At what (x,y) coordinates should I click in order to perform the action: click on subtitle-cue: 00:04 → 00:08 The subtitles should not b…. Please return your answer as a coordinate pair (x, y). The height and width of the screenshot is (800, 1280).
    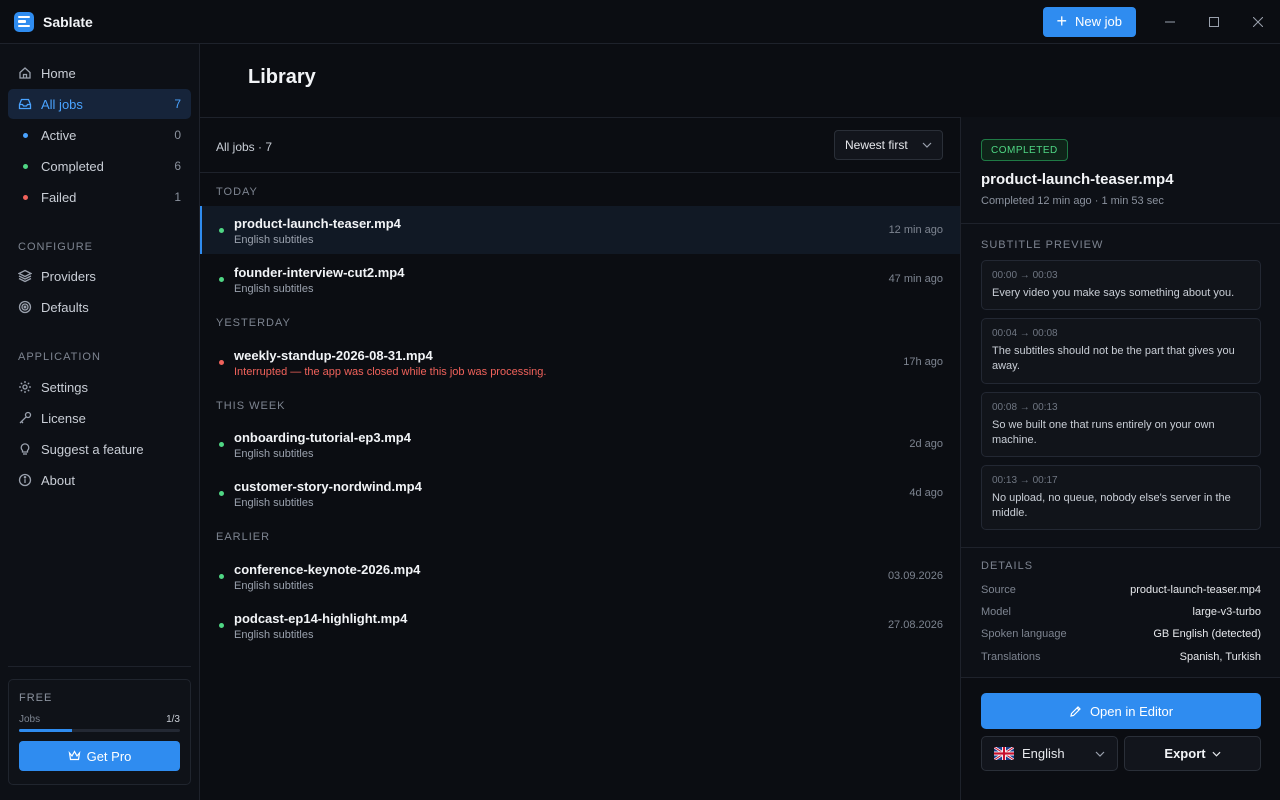
    Looking at the image, I should click on (1121, 351).